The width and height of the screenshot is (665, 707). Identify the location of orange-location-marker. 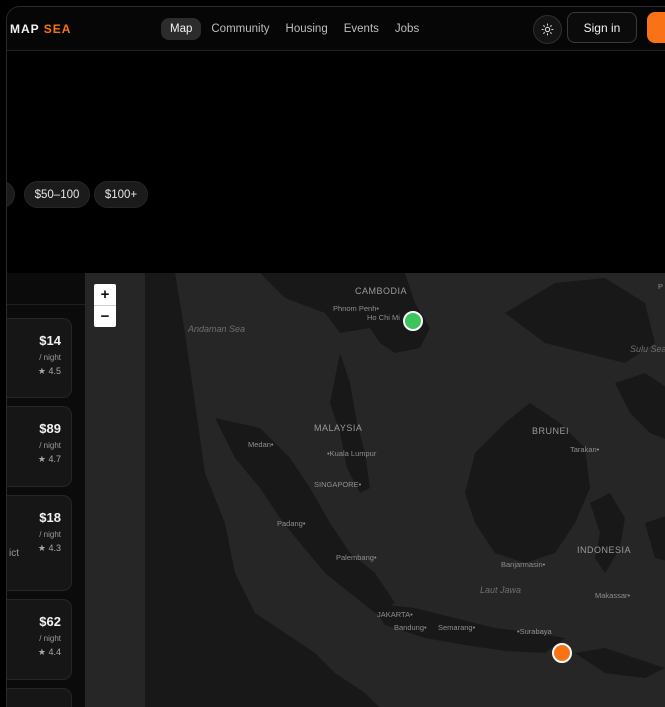
(562, 653).